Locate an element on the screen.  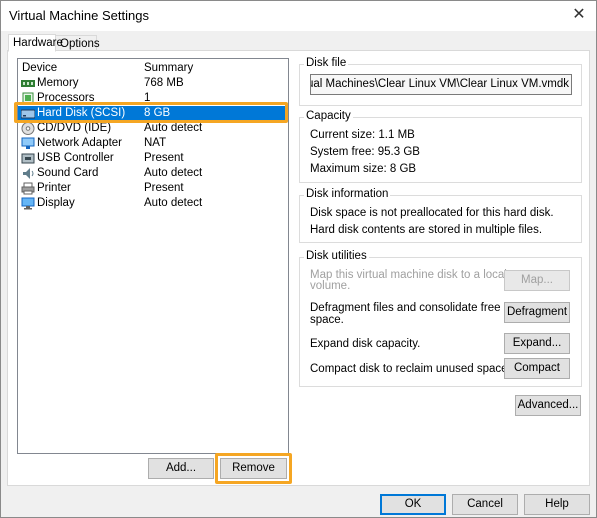
disk-file-title: Disk file is located at coordinates (326, 63).